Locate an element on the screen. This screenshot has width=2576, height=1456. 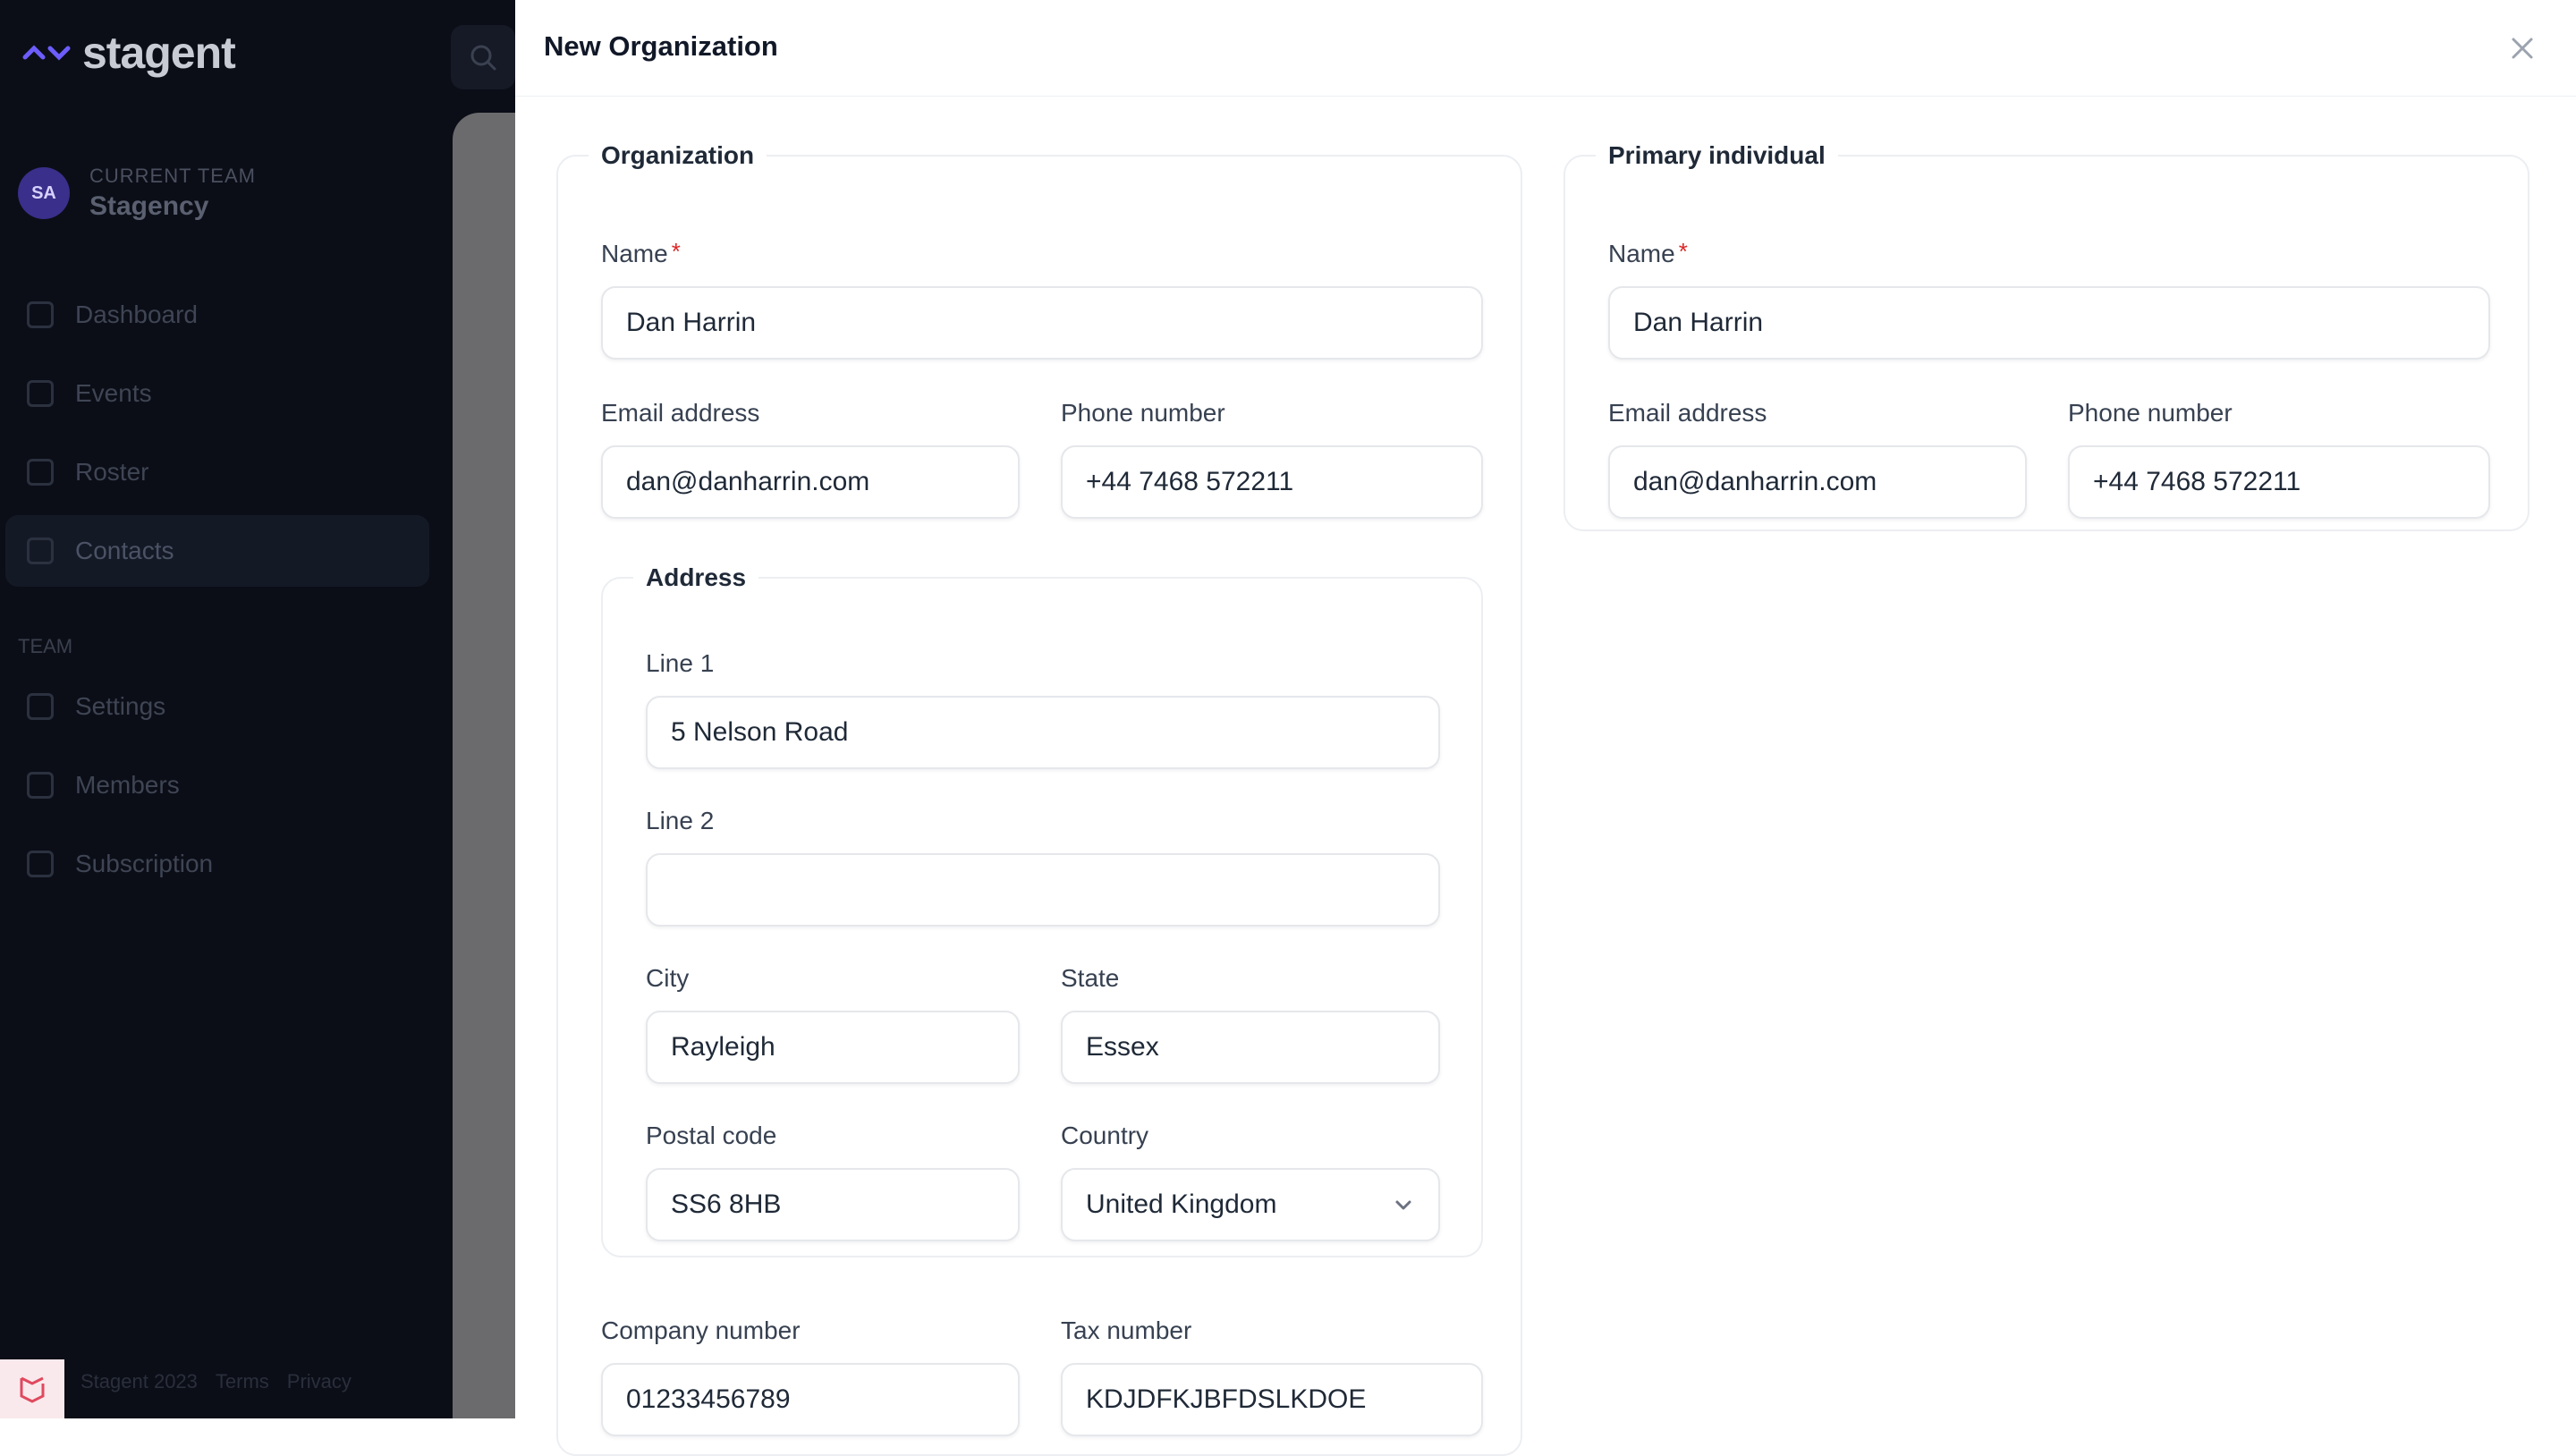
org-name-value: Dan Harrin is located at coordinates (691, 322).